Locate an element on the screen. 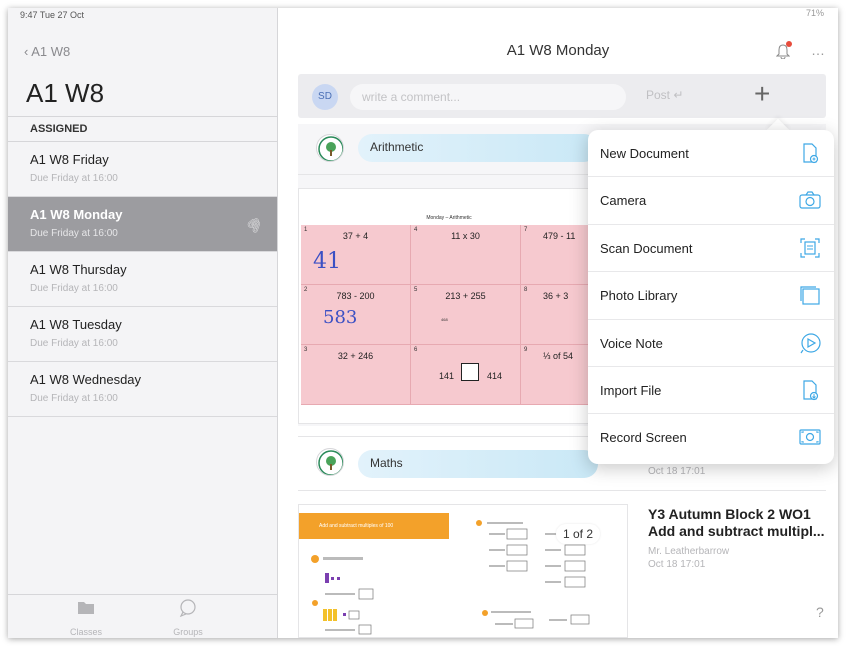 This screenshot has height=646, width=846. answer-box is located at coordinates (470, 372).